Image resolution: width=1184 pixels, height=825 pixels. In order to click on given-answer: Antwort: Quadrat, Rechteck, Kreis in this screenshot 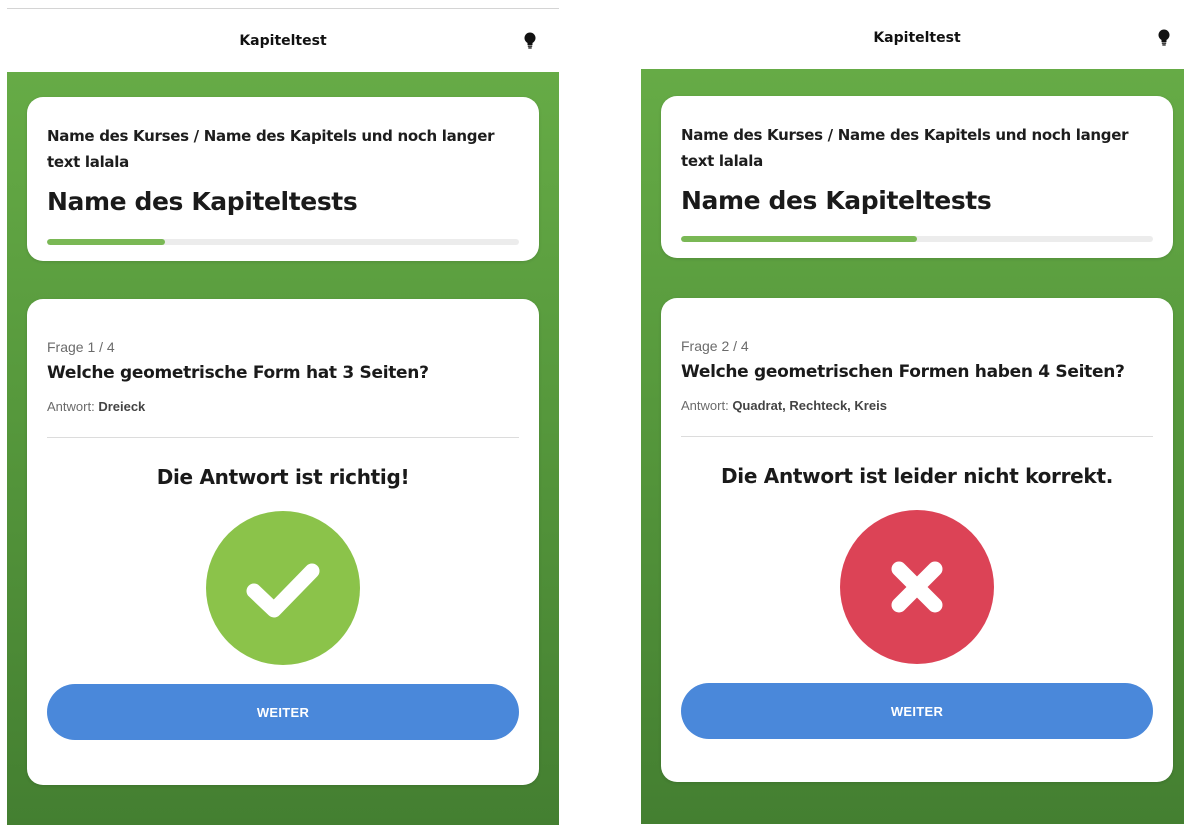, I will do `click(784, 405)`.